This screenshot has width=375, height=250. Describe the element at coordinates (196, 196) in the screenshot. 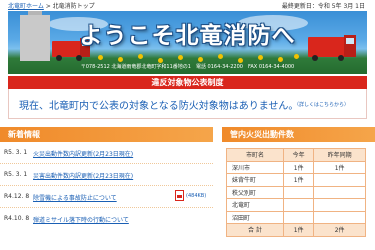

I see `pdf-file-size: (484KB)` at that location.